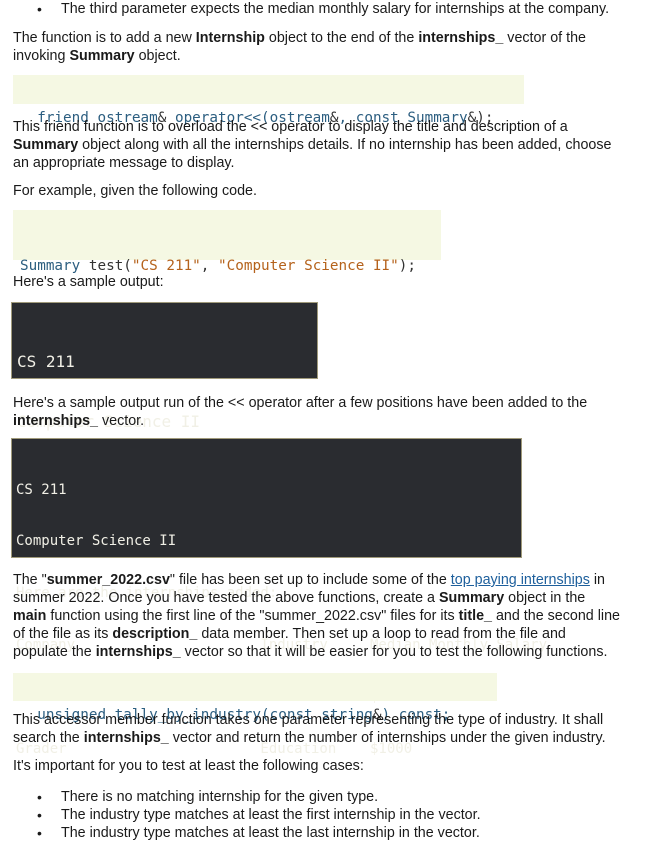  What do you see at coordinates (124, 163) in the screenshot?
I see `text: an appropriate message to display.` at bounding box center [124, 163].